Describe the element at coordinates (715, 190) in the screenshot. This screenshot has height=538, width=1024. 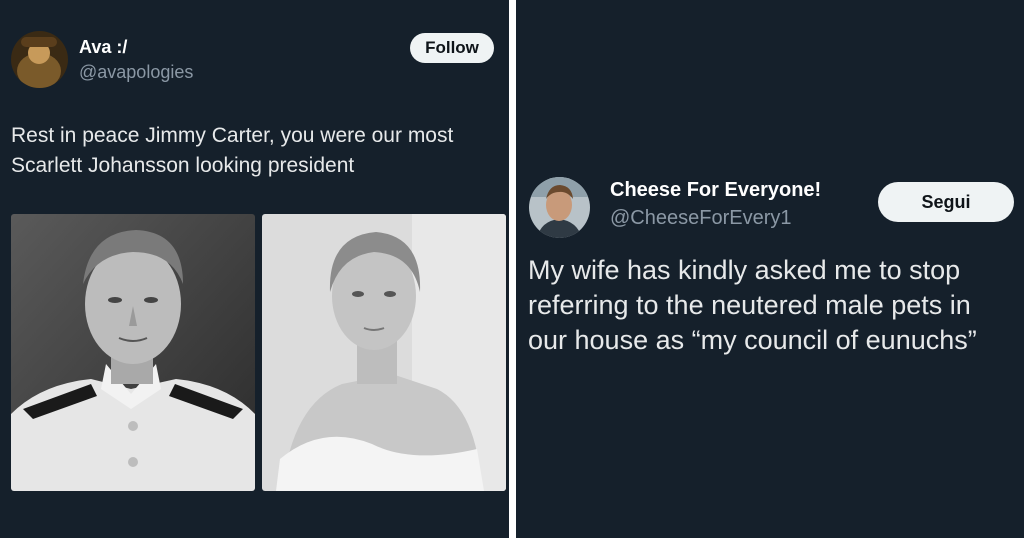
I see `cheese-display-name: Cheese For Everyone!` at that location.